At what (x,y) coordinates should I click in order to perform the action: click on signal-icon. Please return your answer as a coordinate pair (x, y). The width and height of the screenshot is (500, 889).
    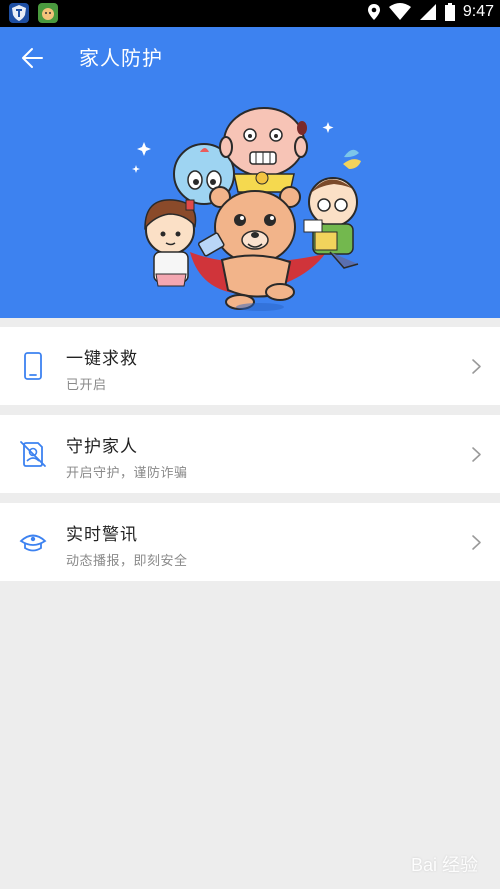
    Looking at the image, I should click on (427, 12).